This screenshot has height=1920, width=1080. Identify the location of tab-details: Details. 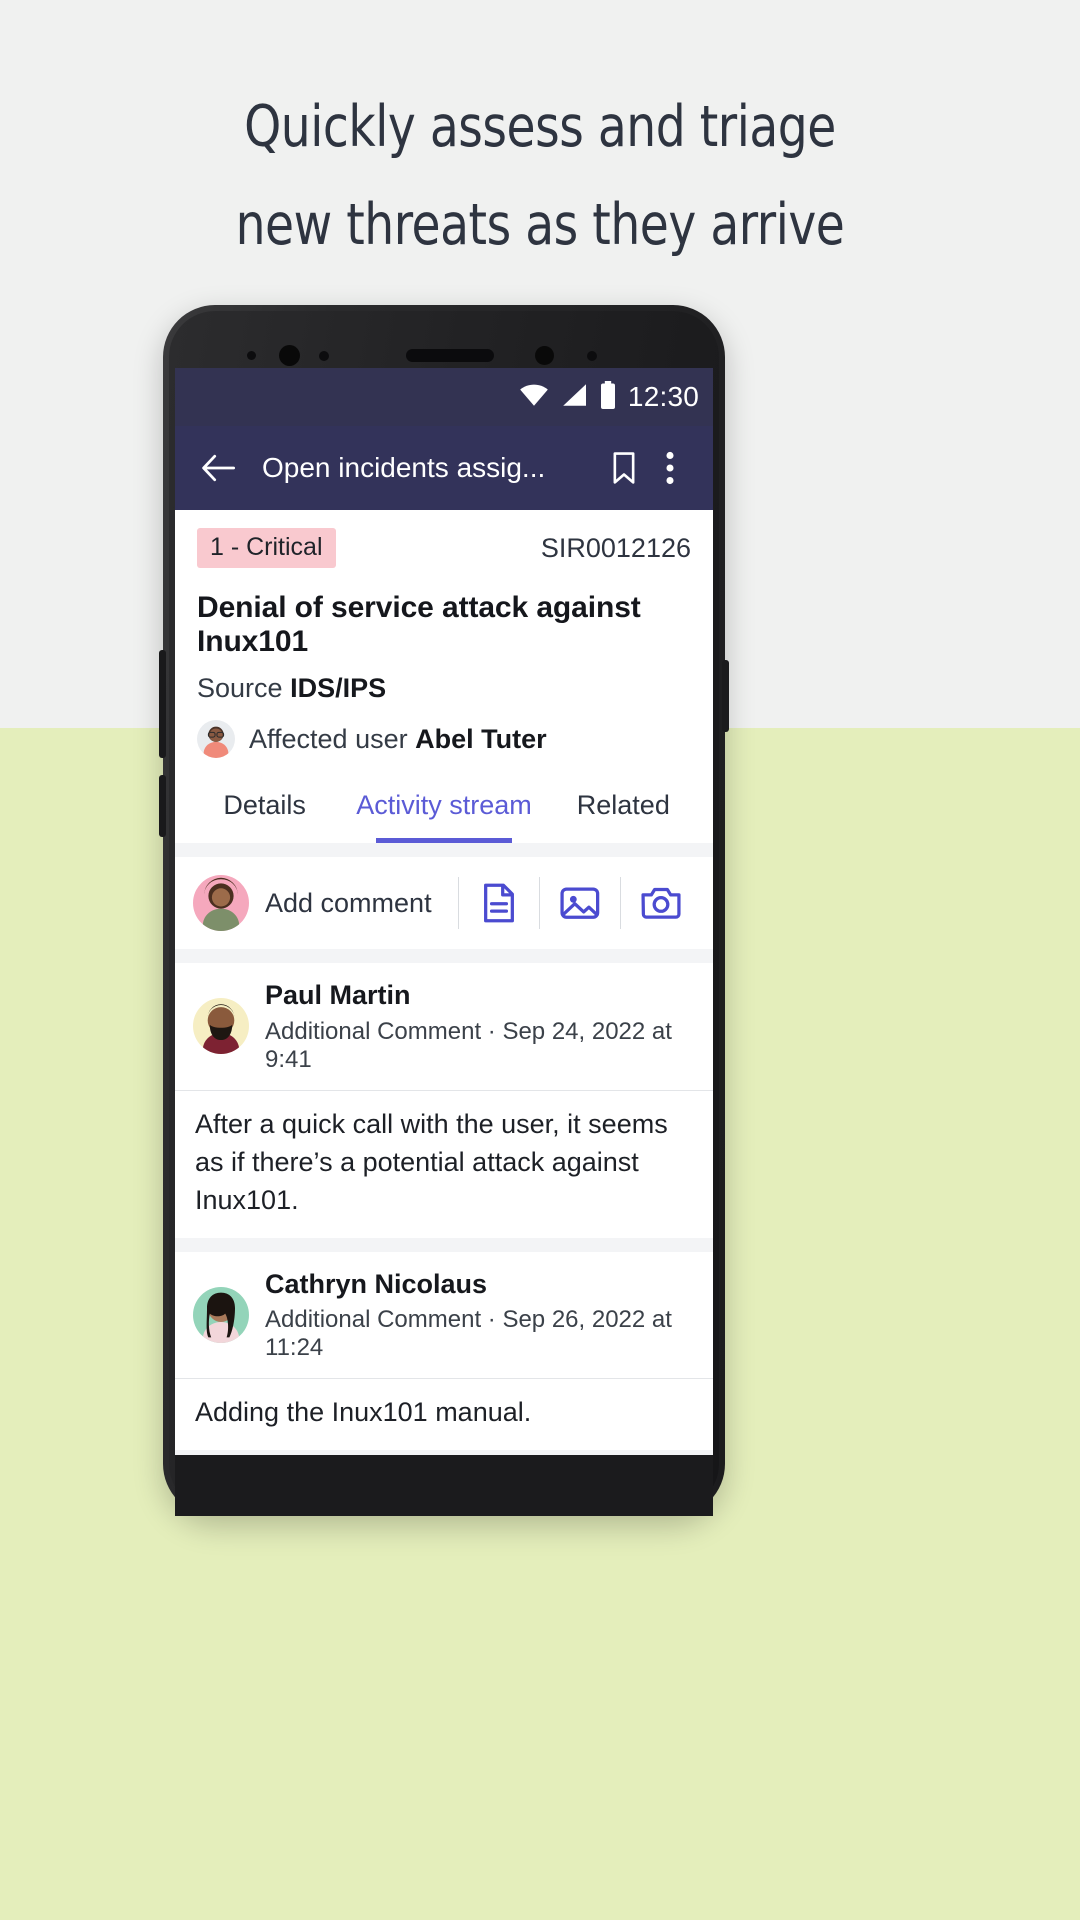
(264, 803).